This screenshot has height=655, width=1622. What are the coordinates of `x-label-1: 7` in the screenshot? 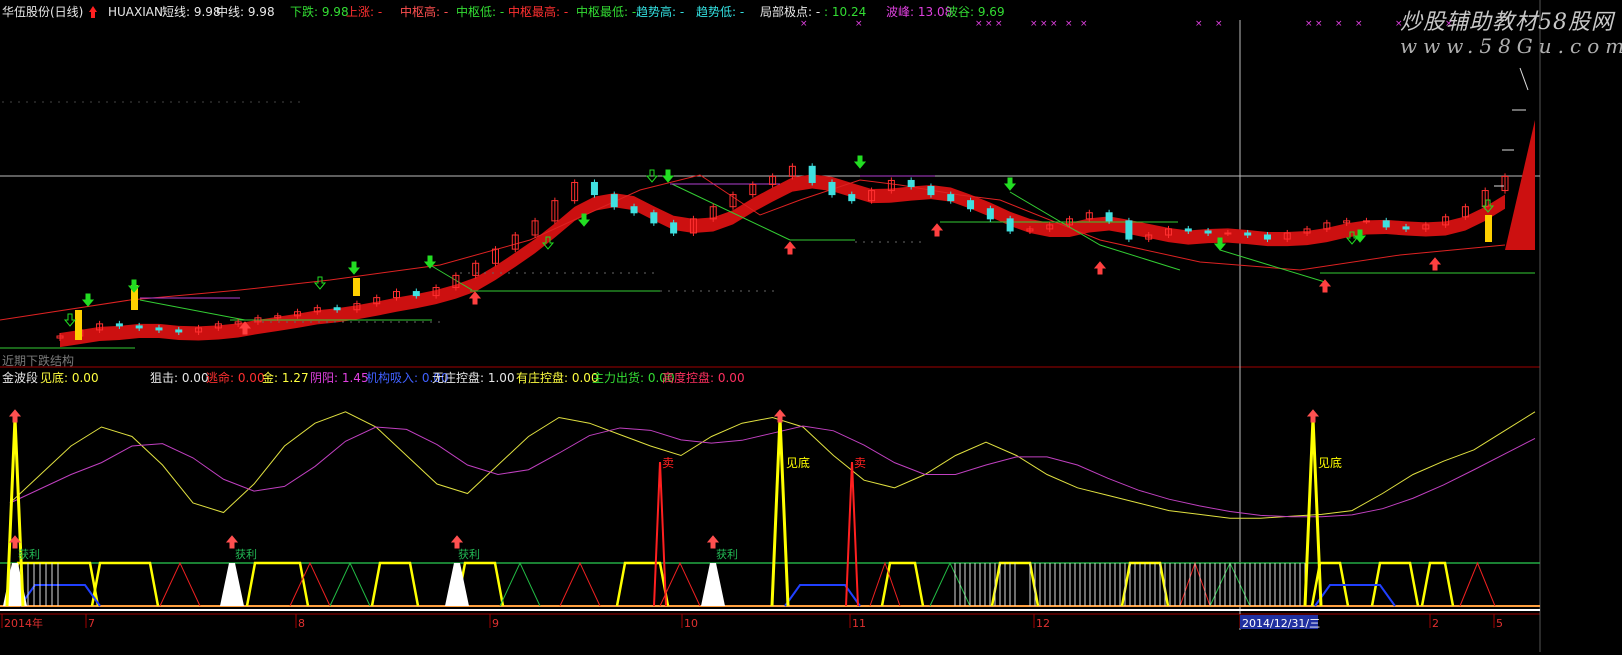 It's located at (91, 623).